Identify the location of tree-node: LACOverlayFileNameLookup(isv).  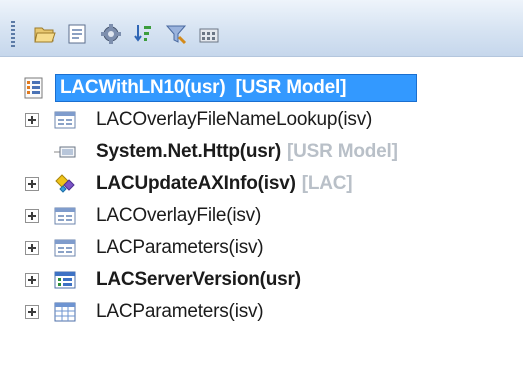
(261, 120).